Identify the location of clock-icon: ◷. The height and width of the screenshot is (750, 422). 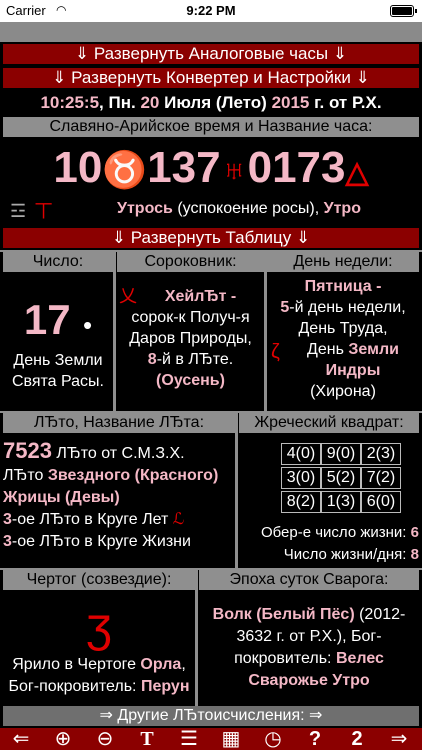
(273, 739).